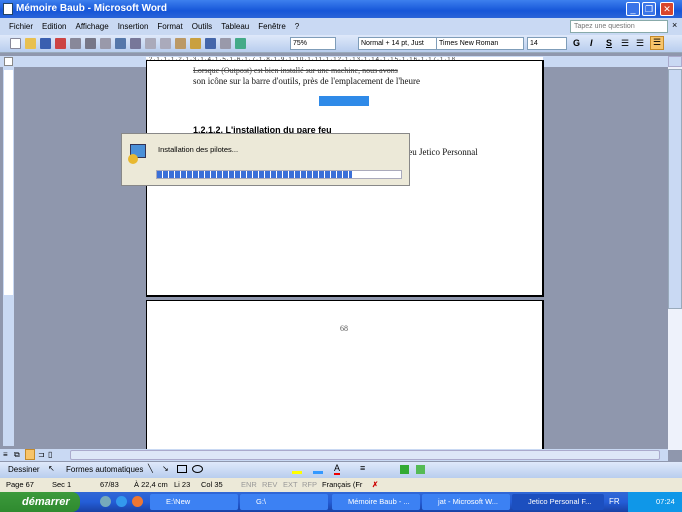 This screenshot has height=512, width=682. I want to click on research-icon, so click(135, 43).